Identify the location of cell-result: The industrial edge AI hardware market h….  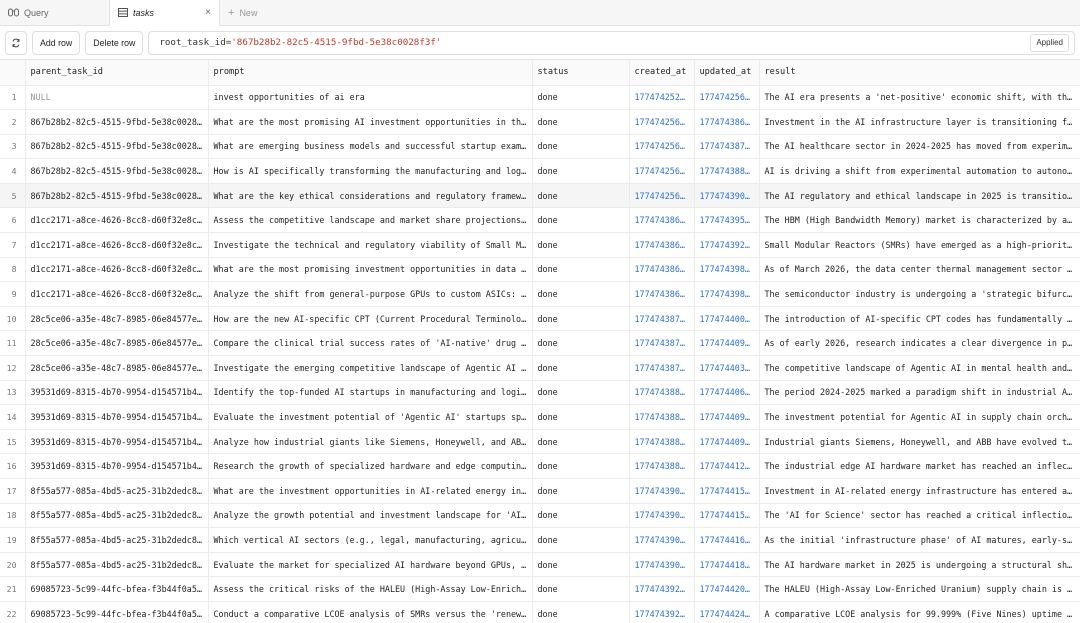
(919, 466).